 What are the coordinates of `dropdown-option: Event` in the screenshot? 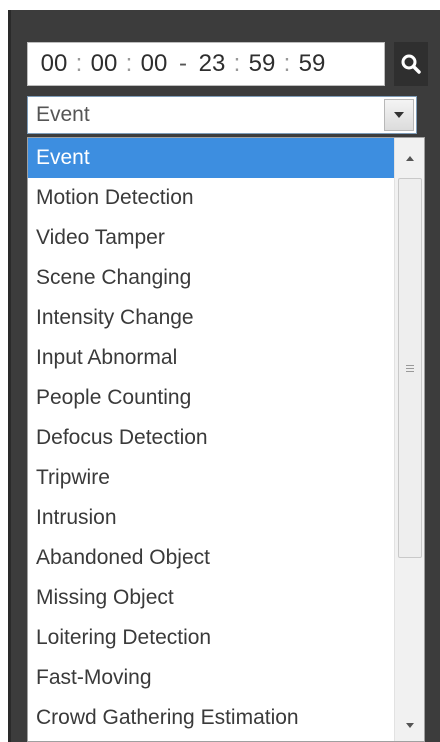 It's located at (211, 158).